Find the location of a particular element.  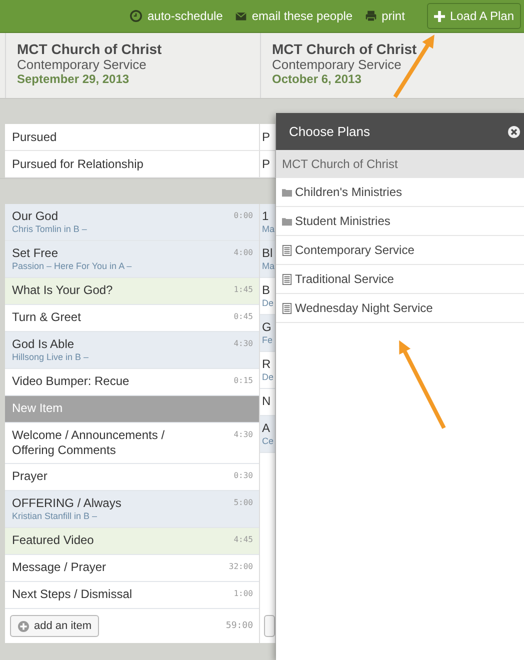

plus-icon is located at coordinates (439, 16).